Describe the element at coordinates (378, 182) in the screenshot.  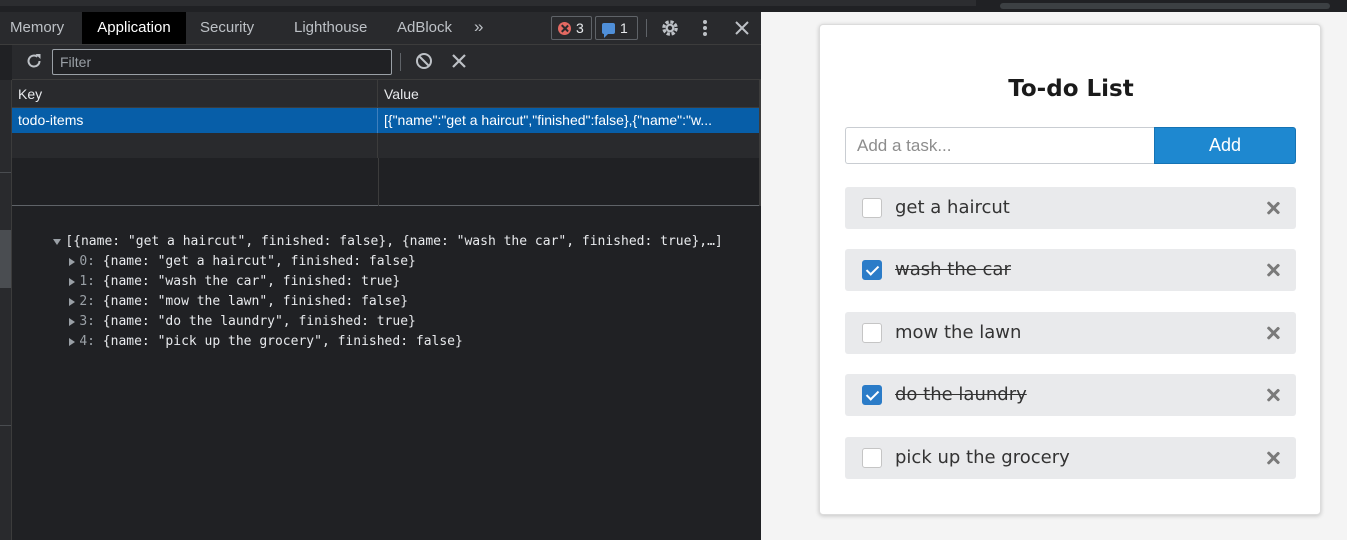
I see `column-divider` at that location.